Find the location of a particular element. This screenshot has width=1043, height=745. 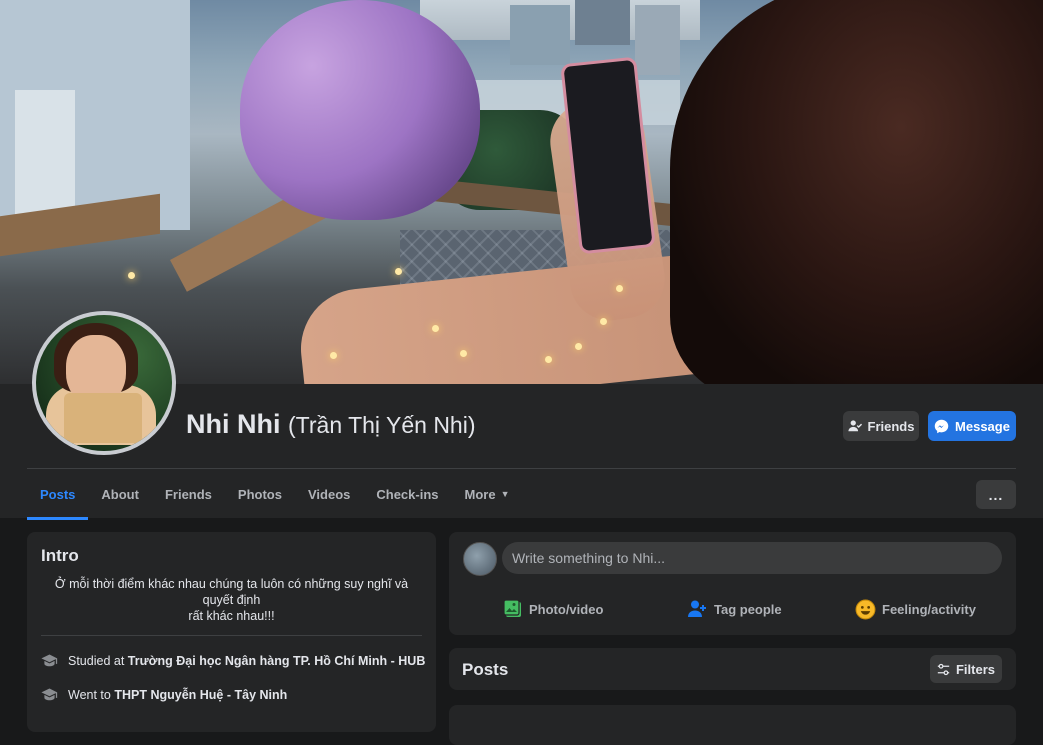

bio-line: rất khác nhau!!! is located at coordinates (231, 616).